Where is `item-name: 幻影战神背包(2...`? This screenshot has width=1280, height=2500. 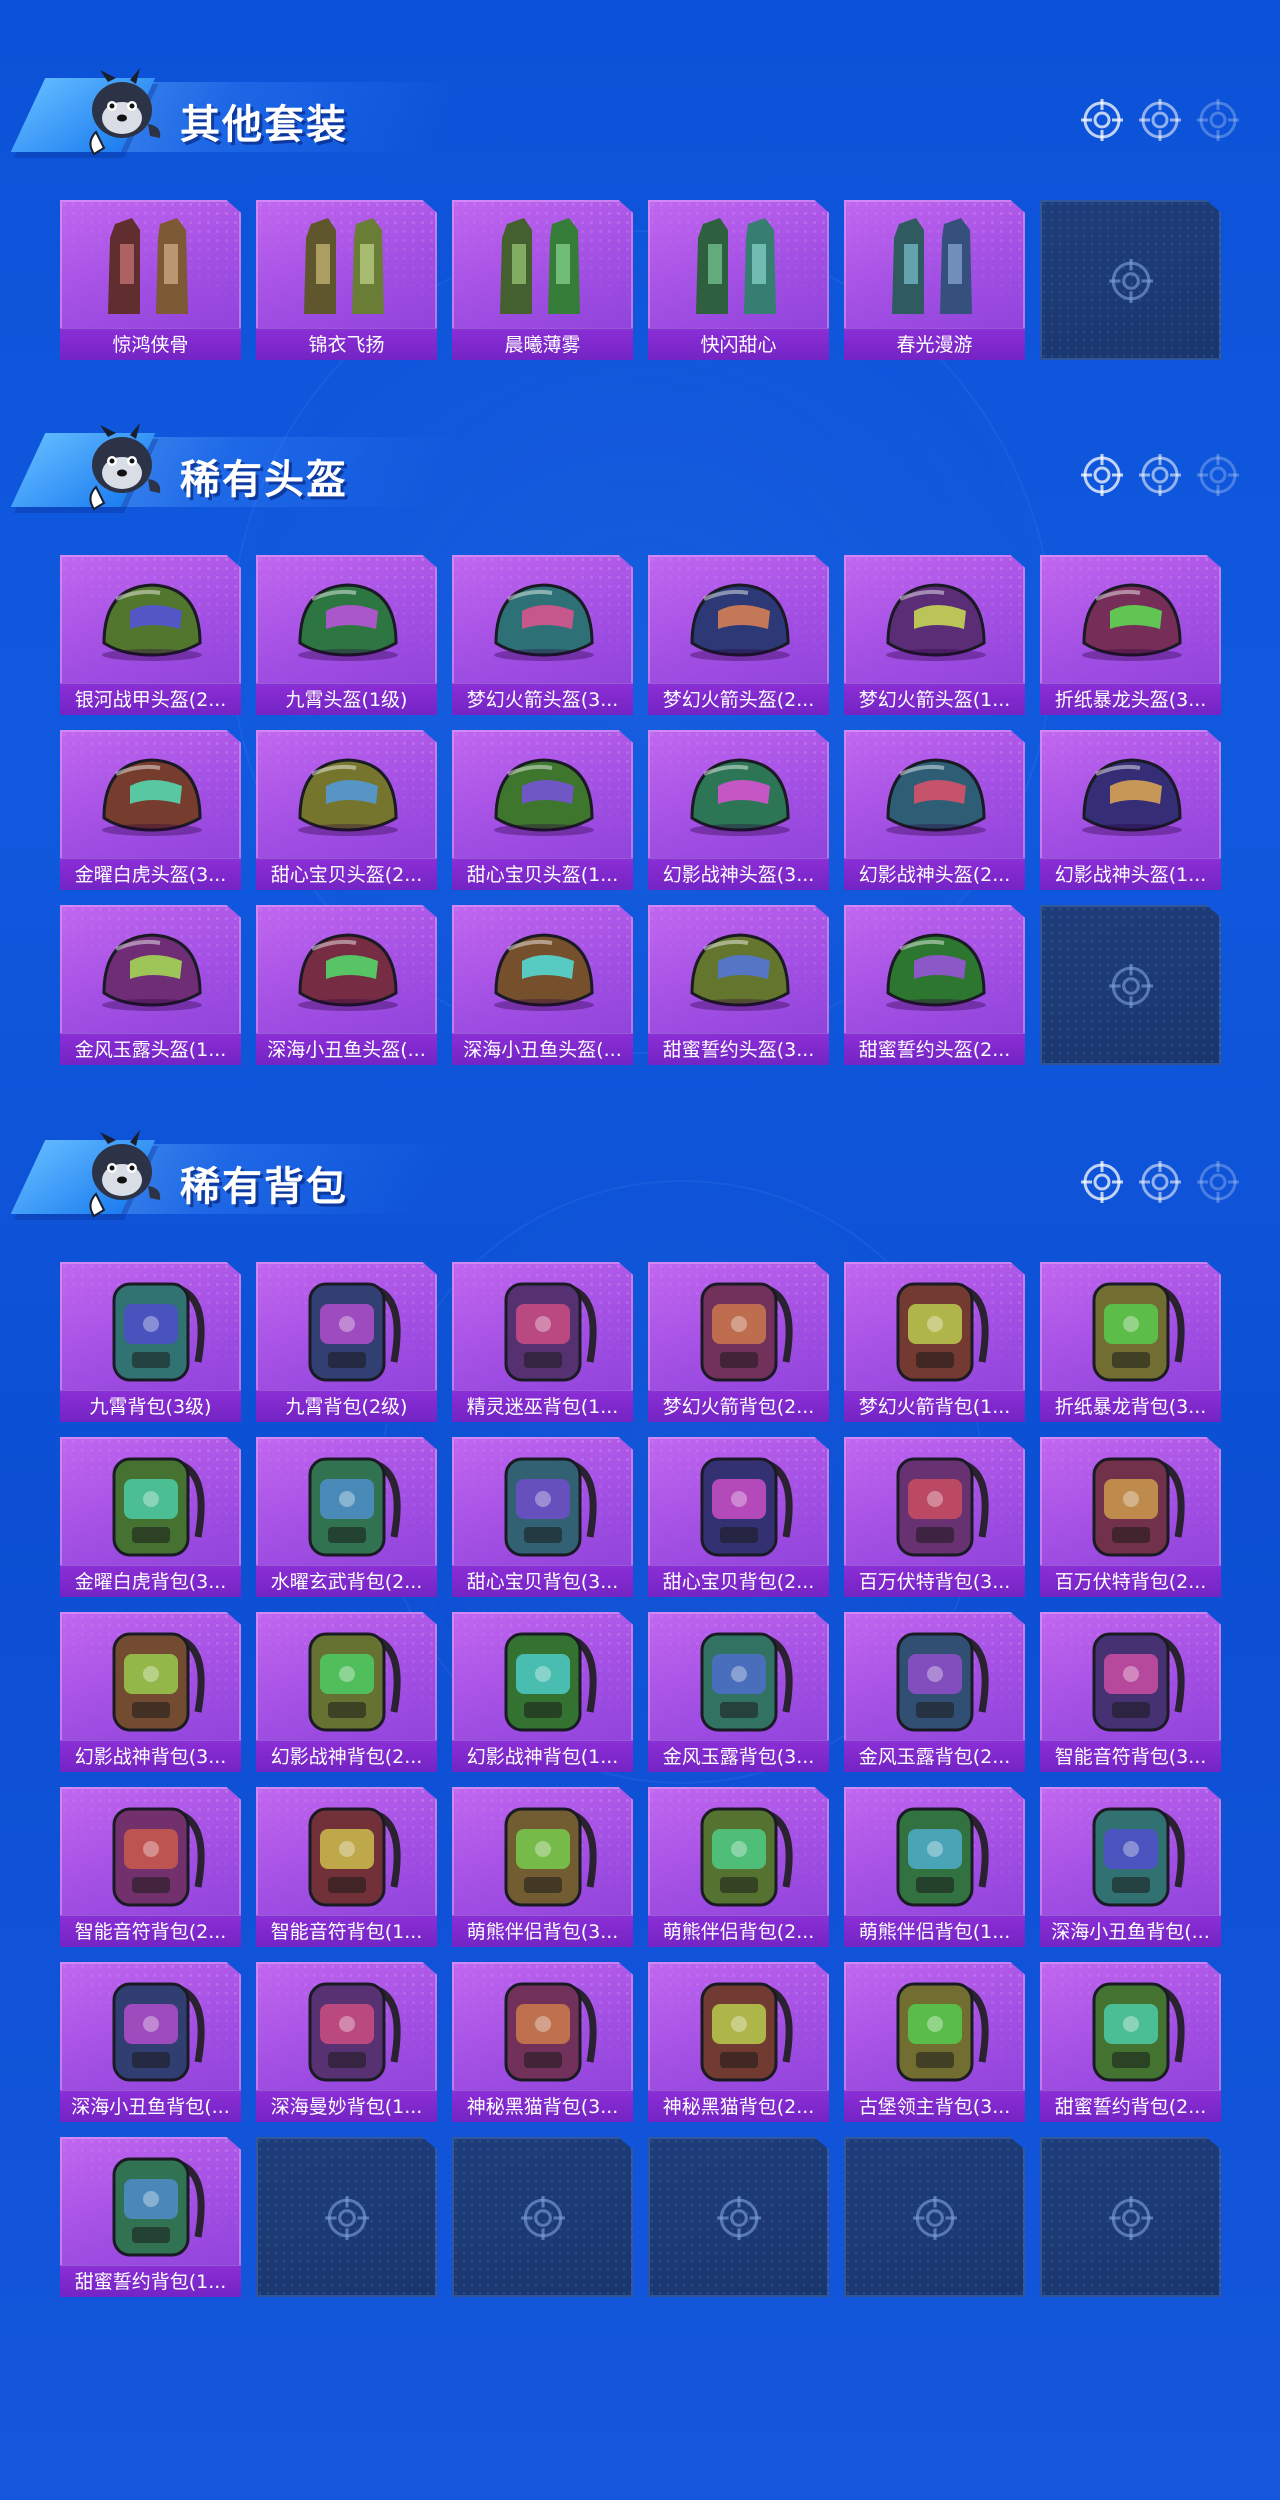 item-name: 幻影战神背包(2... is located at coordinates (346, 1756).